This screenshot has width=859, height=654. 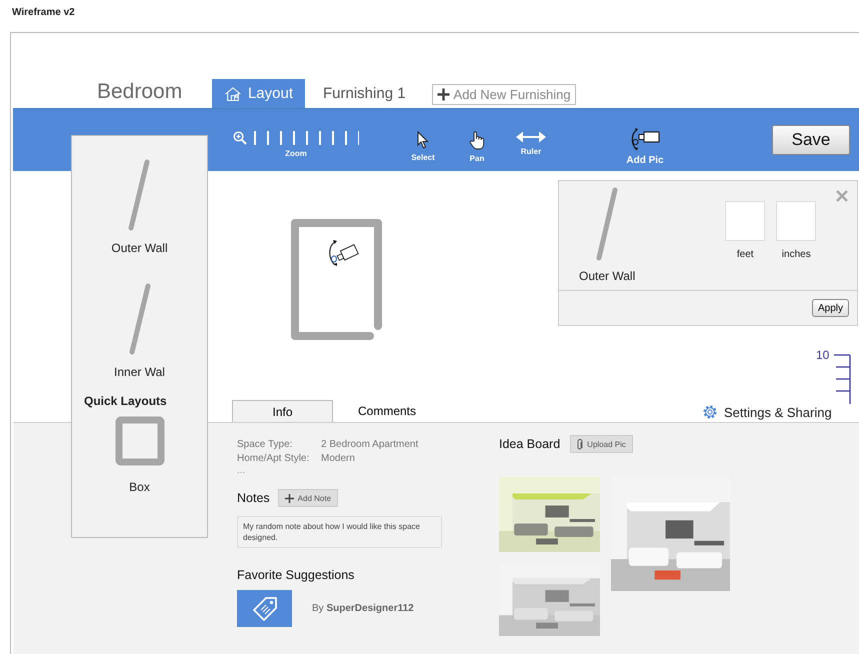 What do you see at coordinates (43, 13) in the screenshot?
I see `app-title: Wireframe v2` at bounding box center [43, 13].